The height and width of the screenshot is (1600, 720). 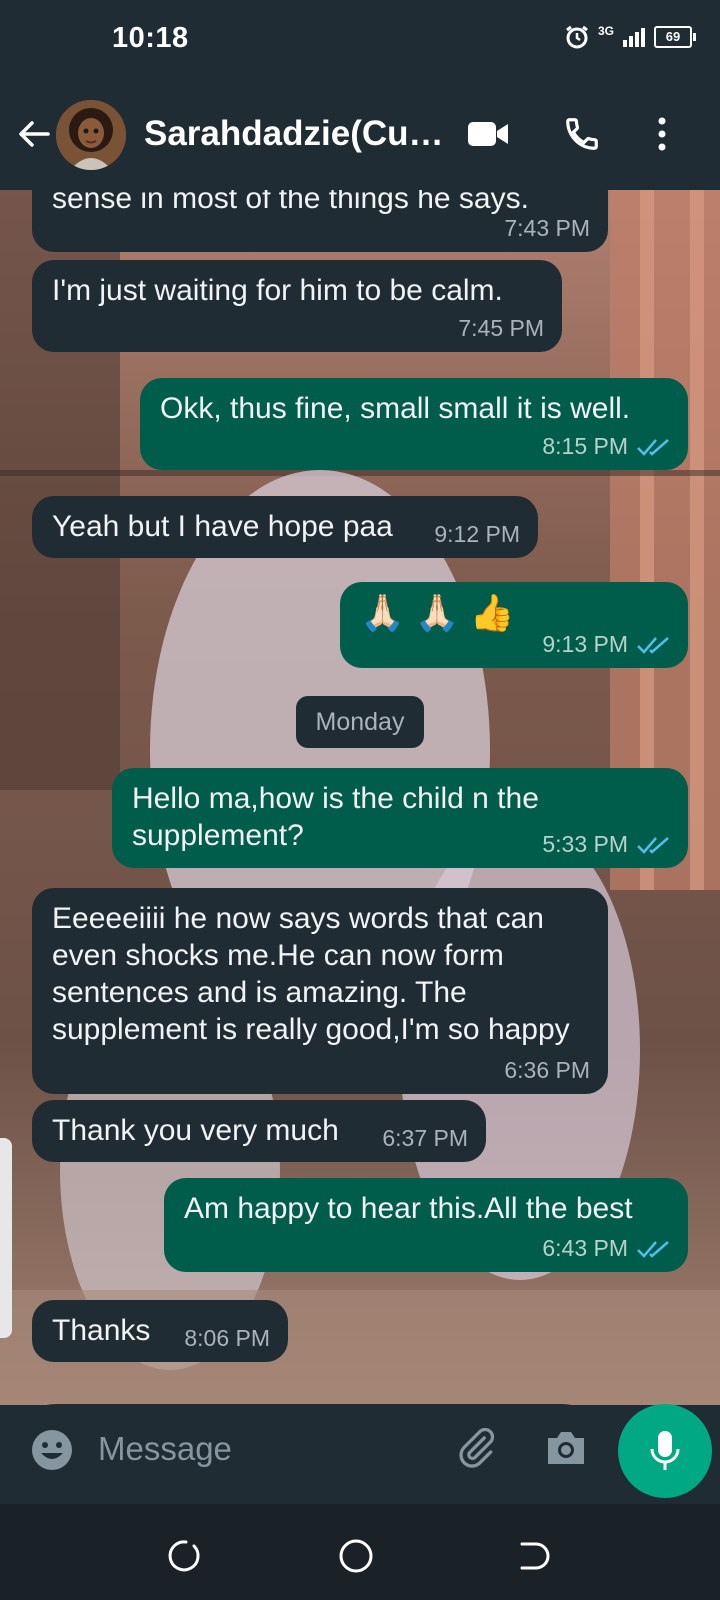 I want to click on status-time: 10:18, so click(x=150, y=38).